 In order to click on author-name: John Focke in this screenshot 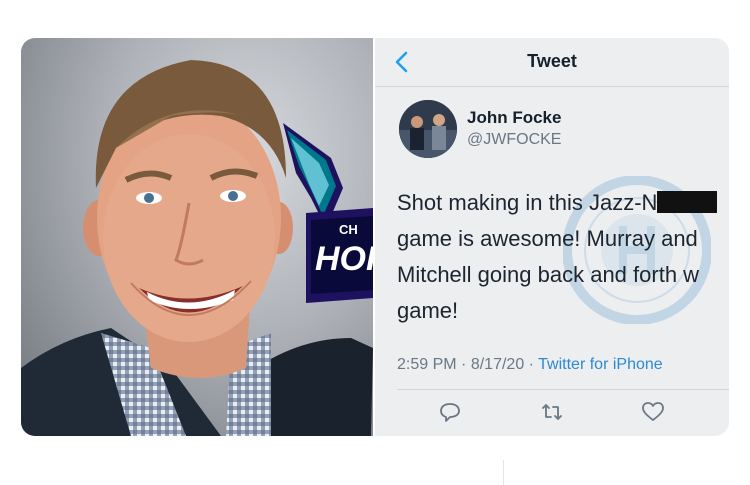, I will do `click(514, 118)`.